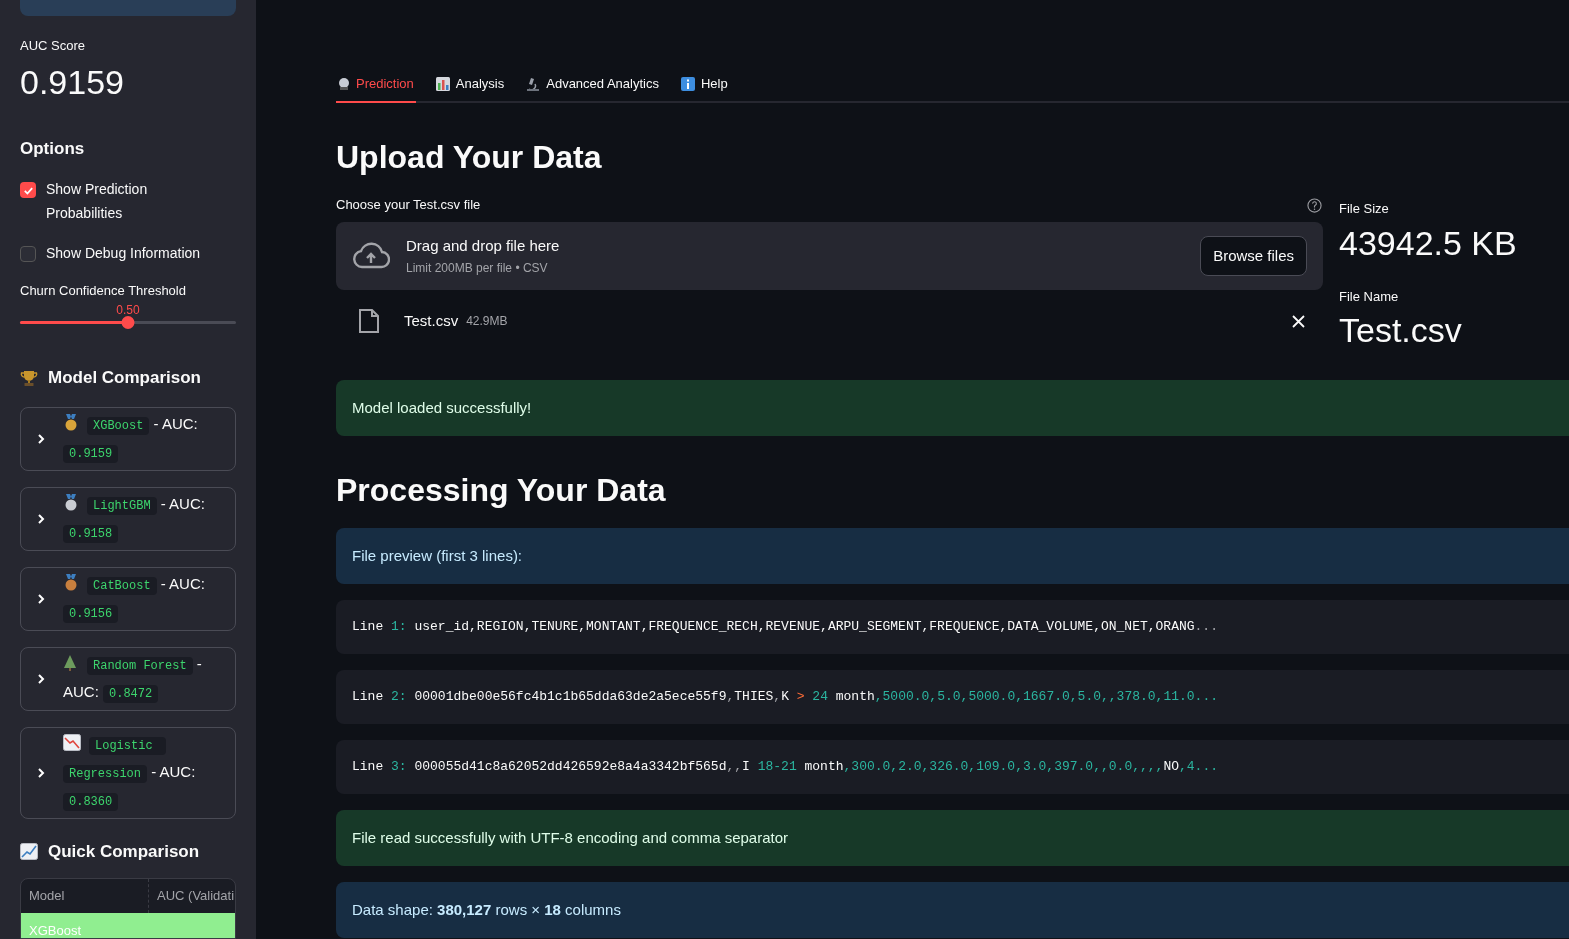 The image size is (1569, 939). Describe the element at coordinates (72, 82) in the screenshot. I see `metric-value: 0.9159` at that location.